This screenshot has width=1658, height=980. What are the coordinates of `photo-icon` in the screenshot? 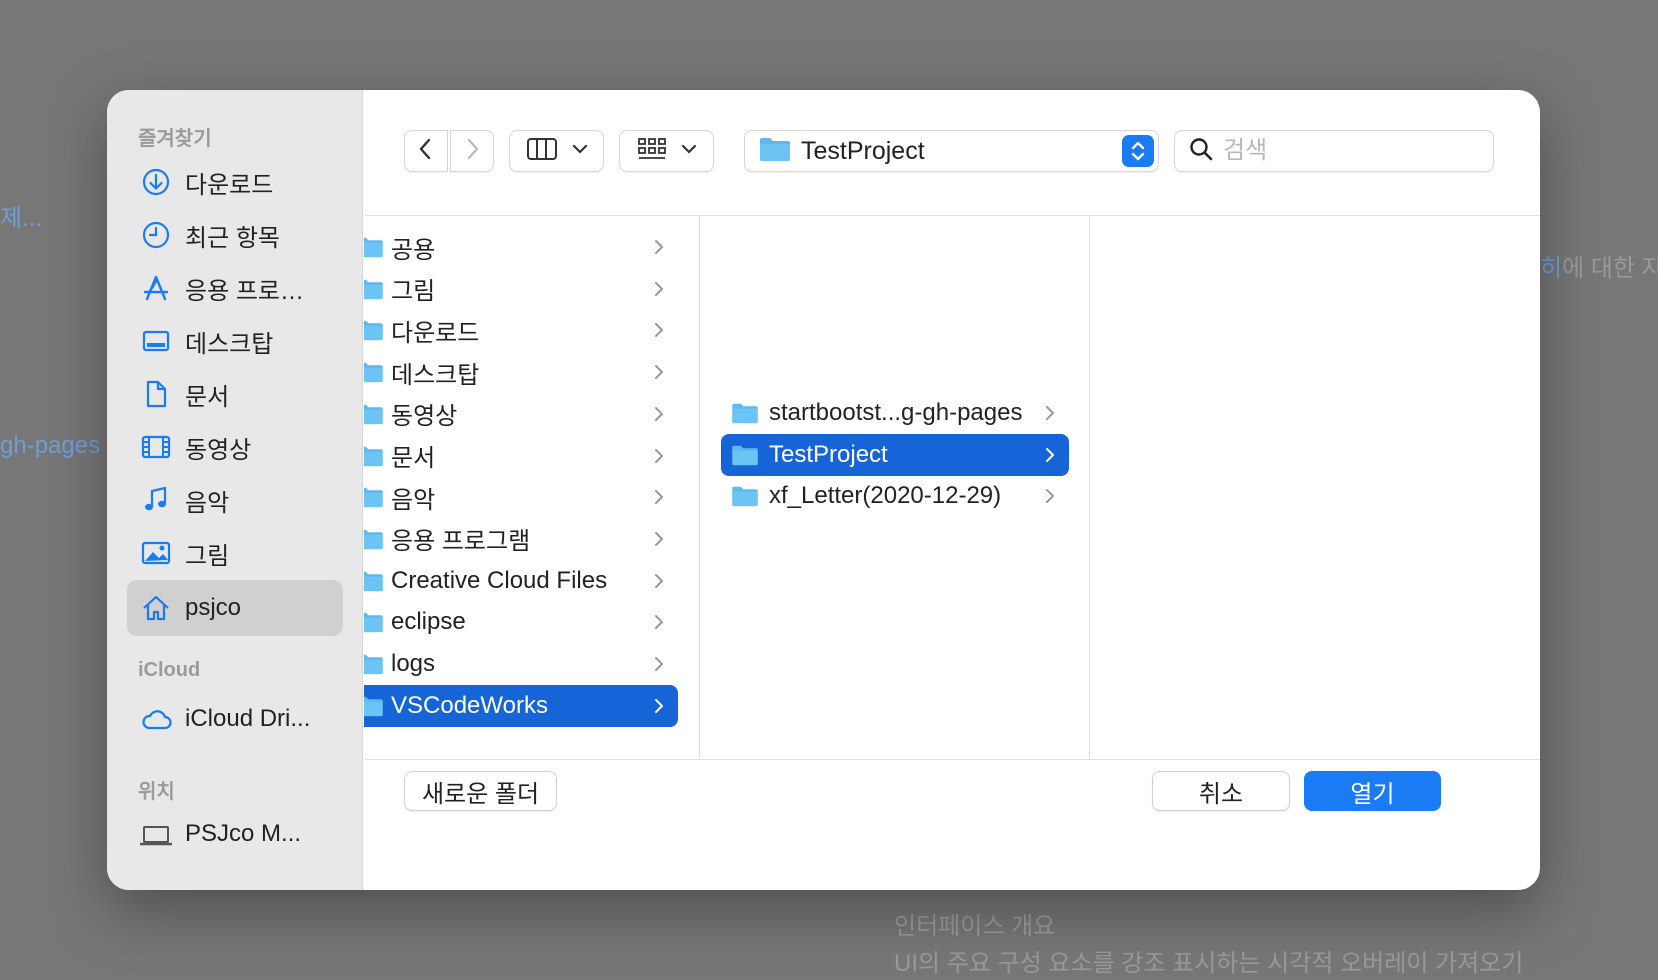 It's located at (156, 553).